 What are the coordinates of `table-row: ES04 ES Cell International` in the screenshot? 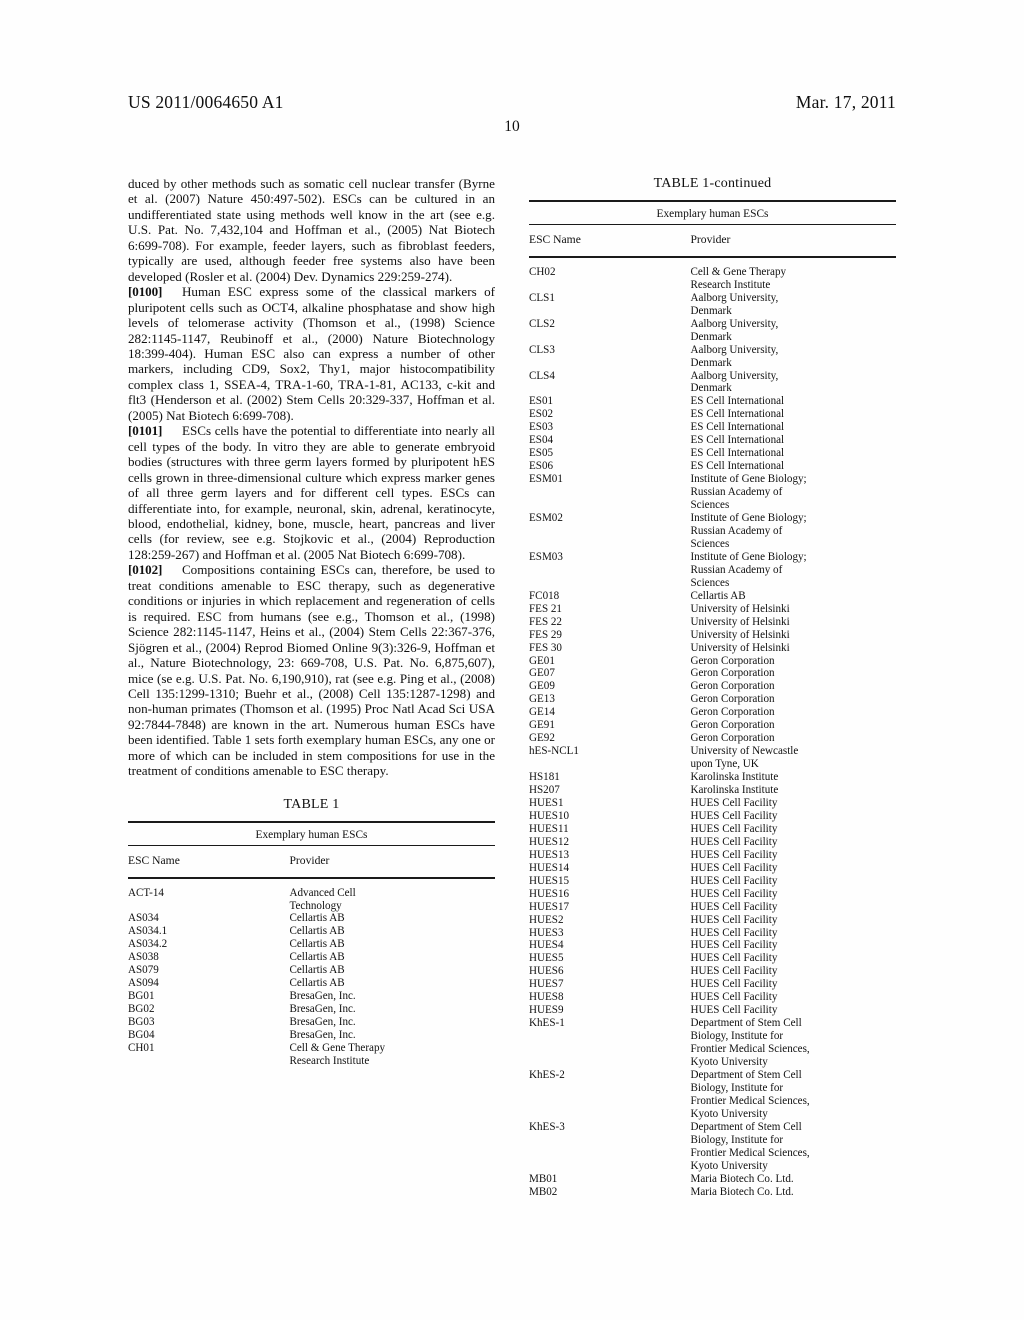 It's located at (712, 440).